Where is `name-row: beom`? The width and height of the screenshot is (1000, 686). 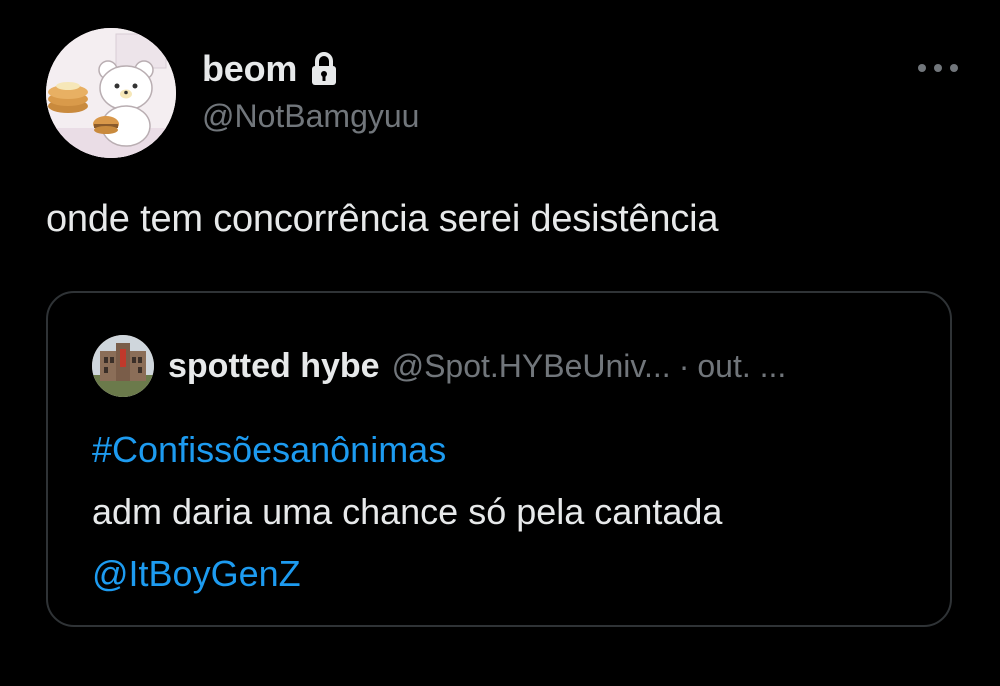 name-row: beom is located at coordinates (270, 69).